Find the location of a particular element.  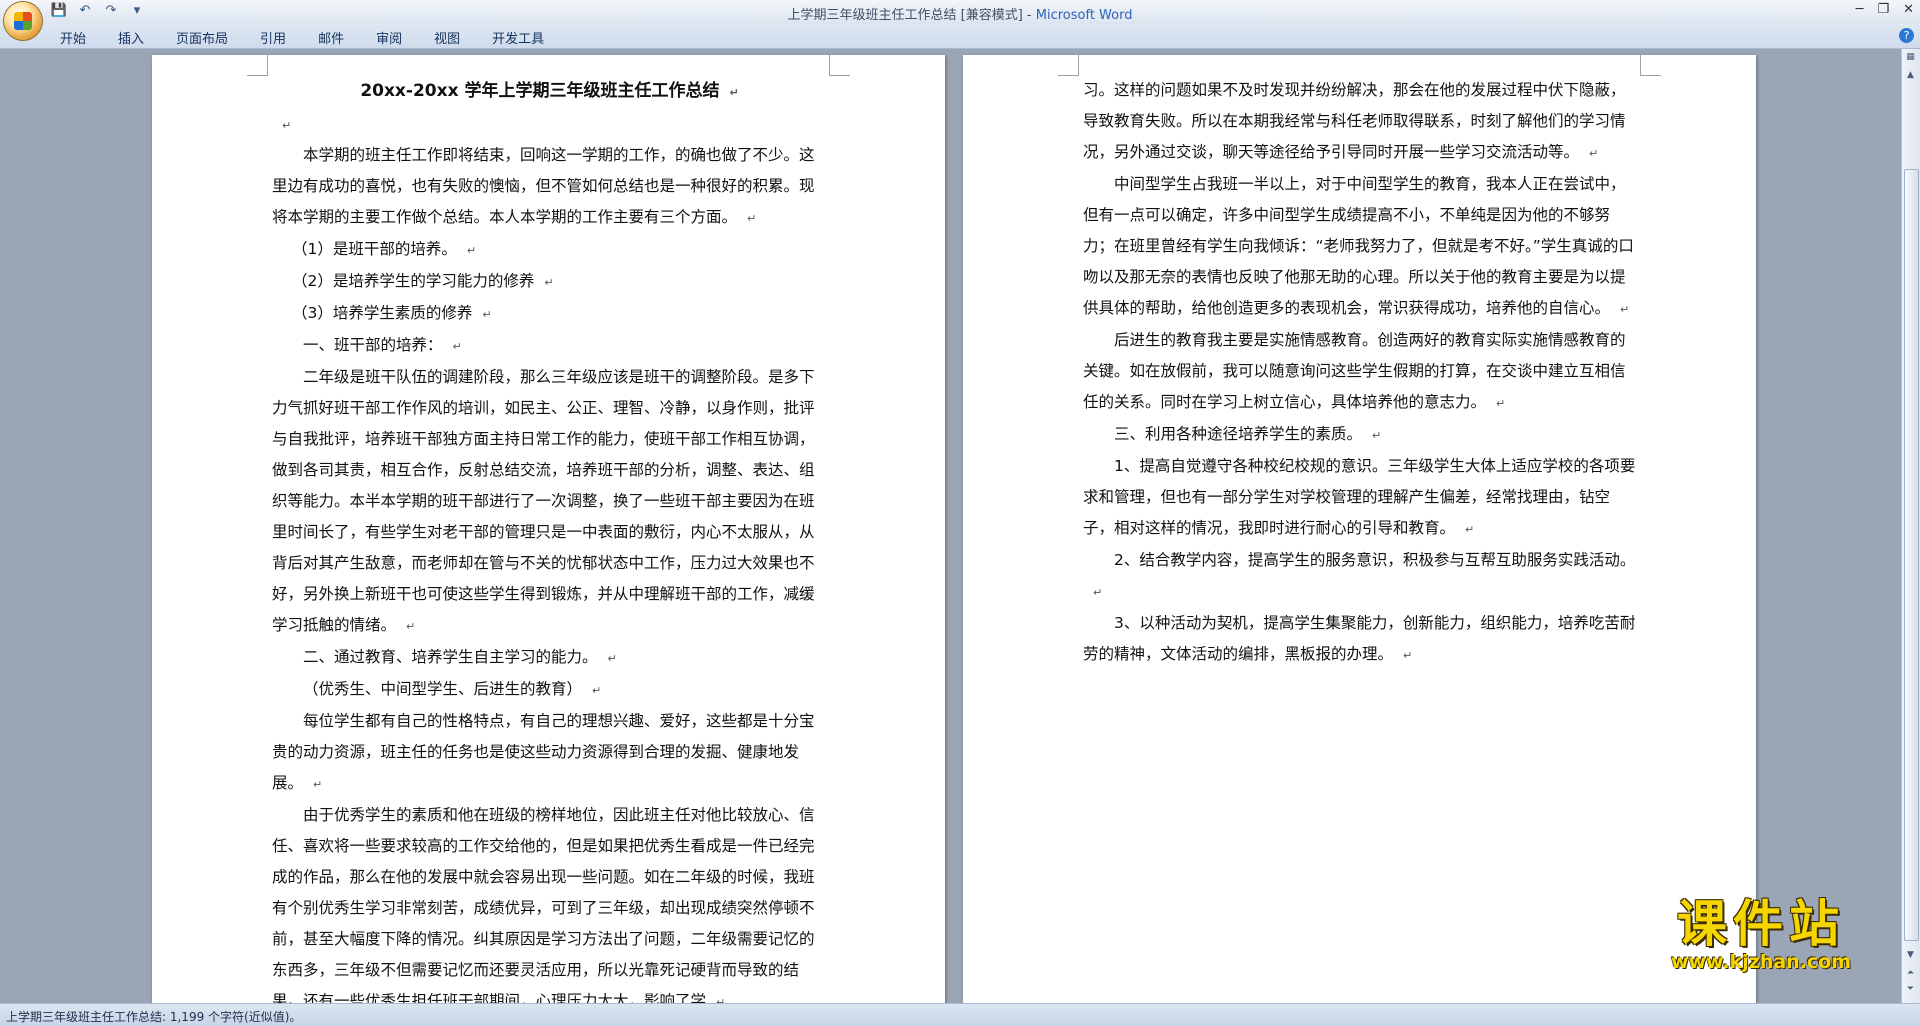

tab-6: 视图 is located at coordinates (447, 37).